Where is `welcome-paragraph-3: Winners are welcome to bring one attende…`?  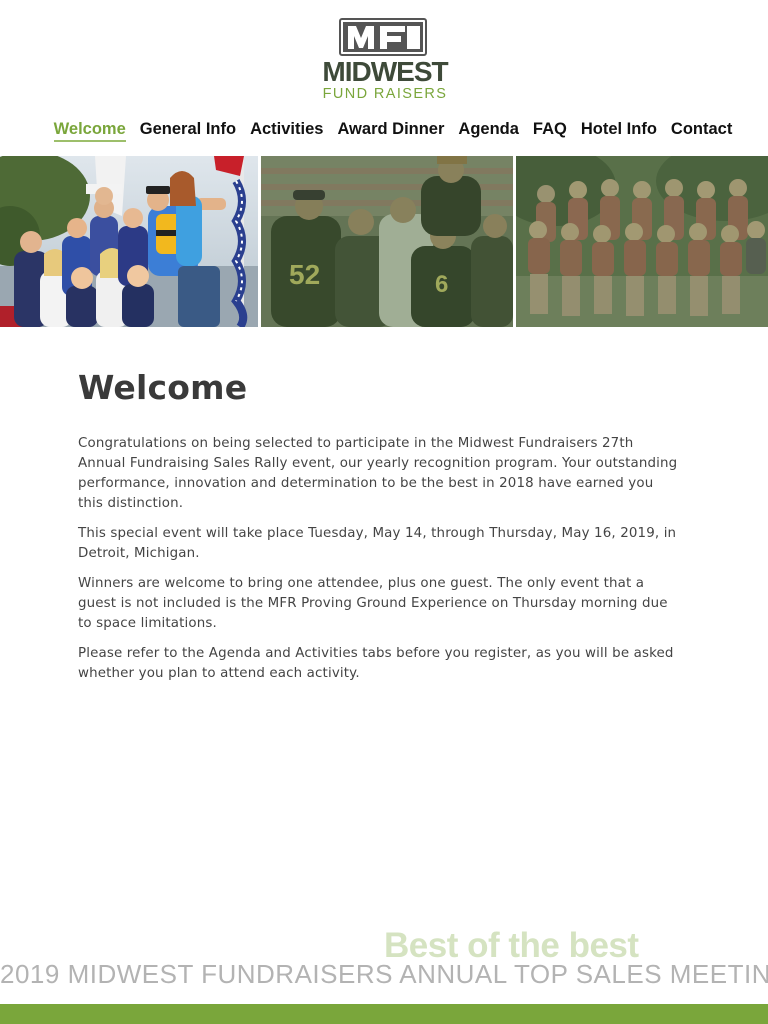 welcome-paragraph-3: Winners are welcome to bring one attende… is located at coordinates (373, 603).